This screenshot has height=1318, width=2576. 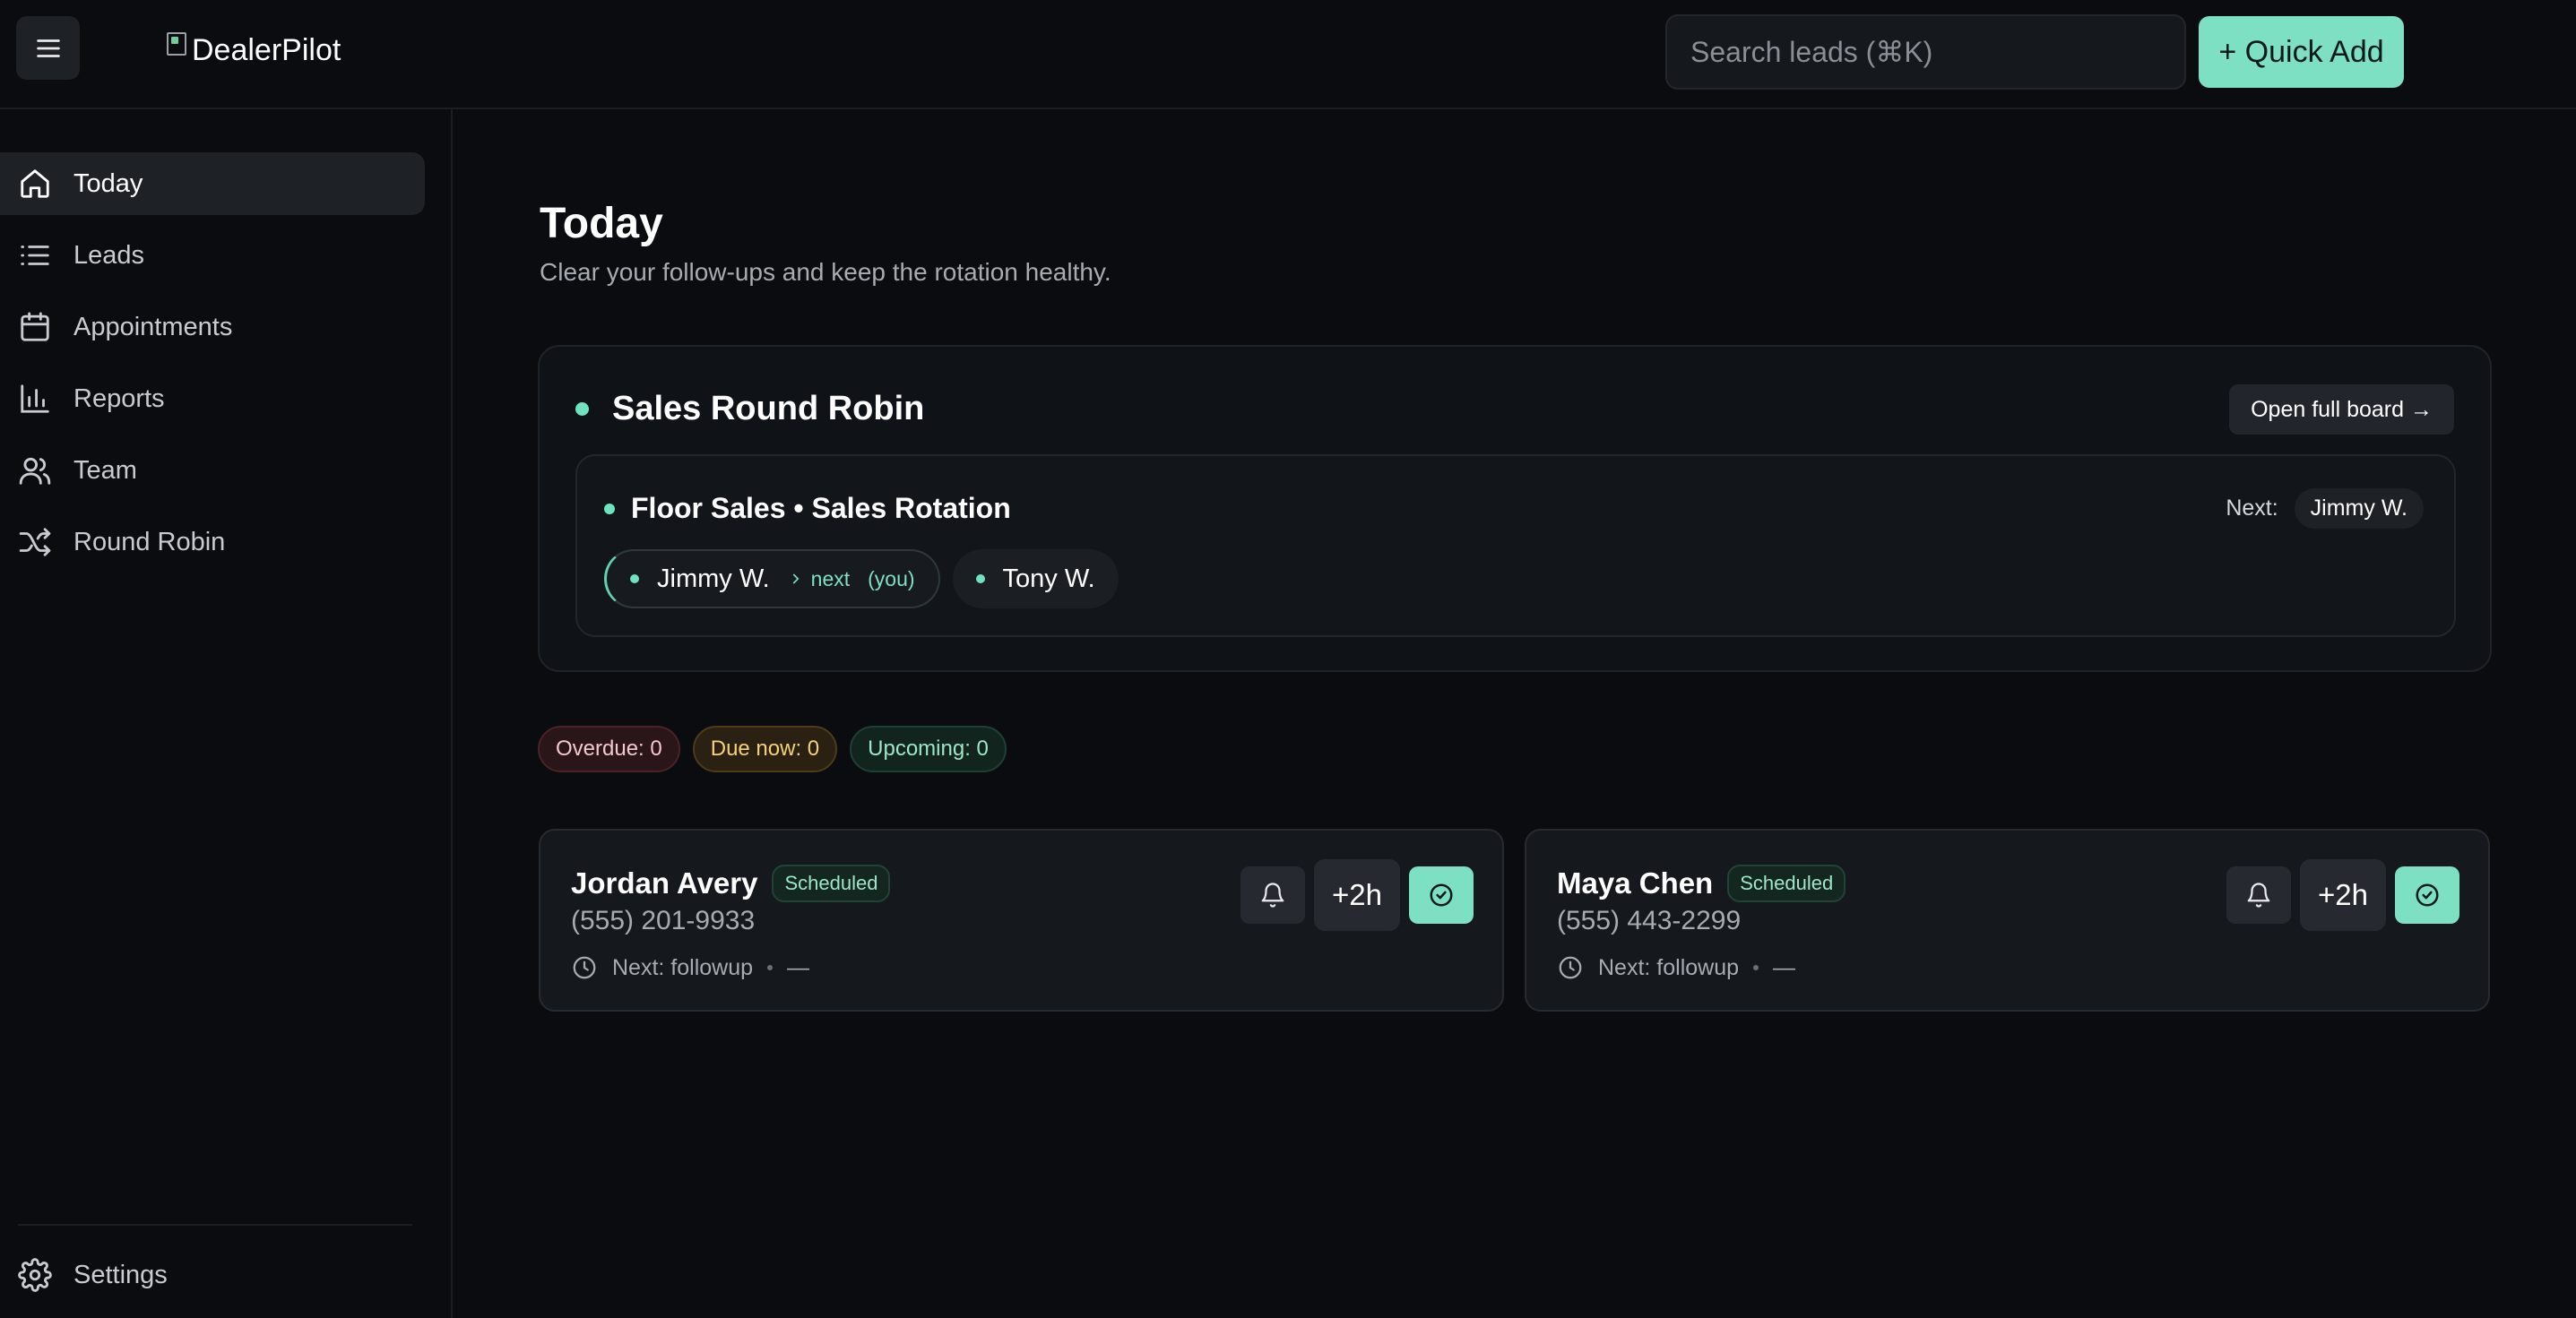 What do you see at coordinates (108, 183) in the screenshot?
I see `sidebar-item-label: Today` at bounding box center [108, 183].